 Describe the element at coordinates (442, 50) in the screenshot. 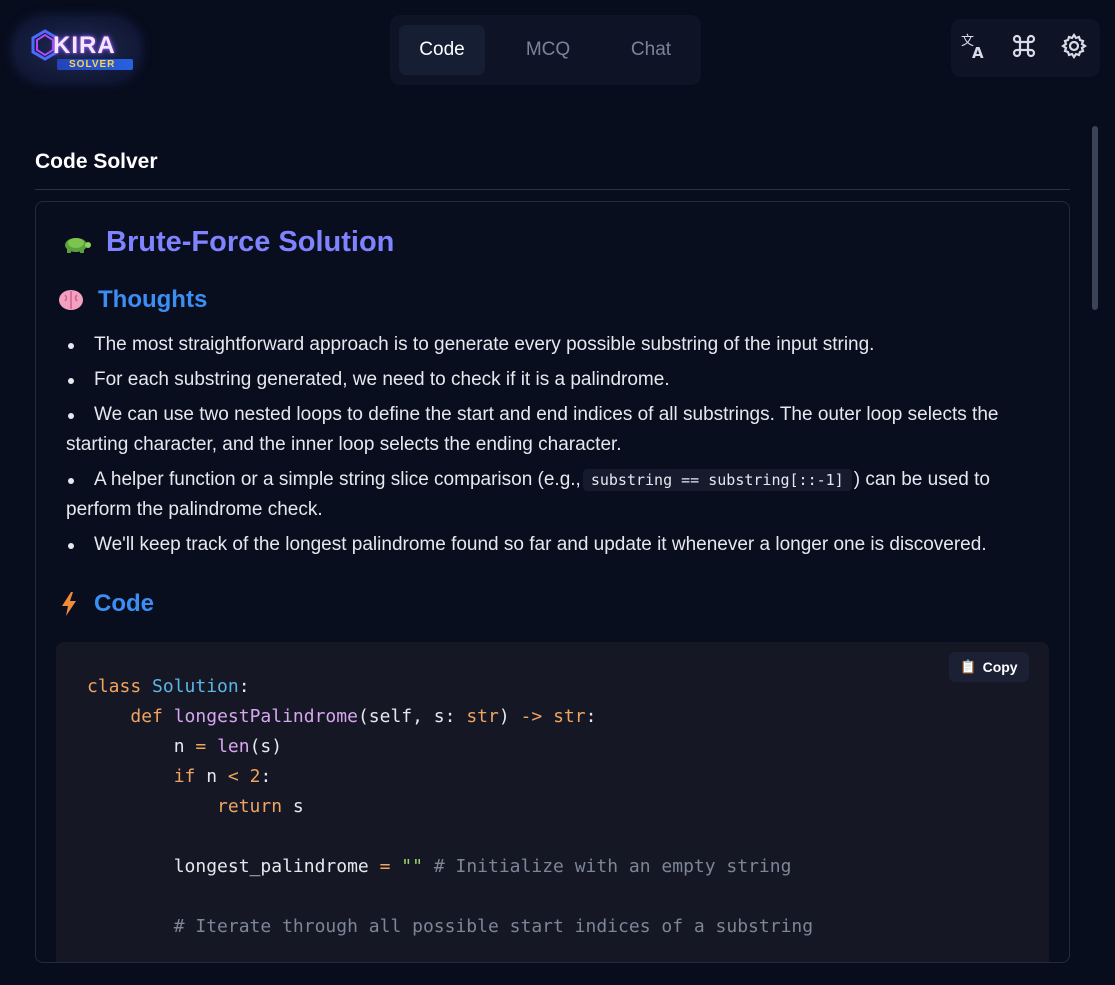

I see `tab-code: Code` at that location.